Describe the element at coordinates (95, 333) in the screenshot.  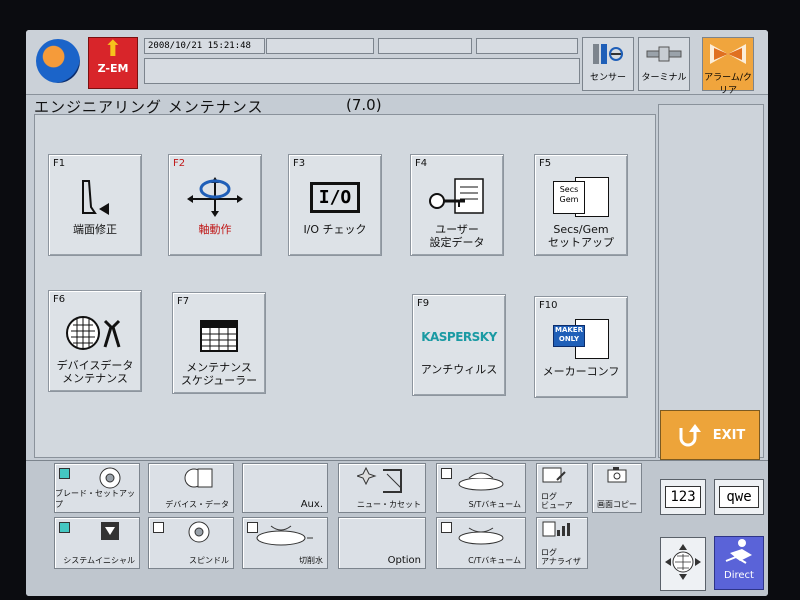
I see `device-data-tools-icon` at that location.